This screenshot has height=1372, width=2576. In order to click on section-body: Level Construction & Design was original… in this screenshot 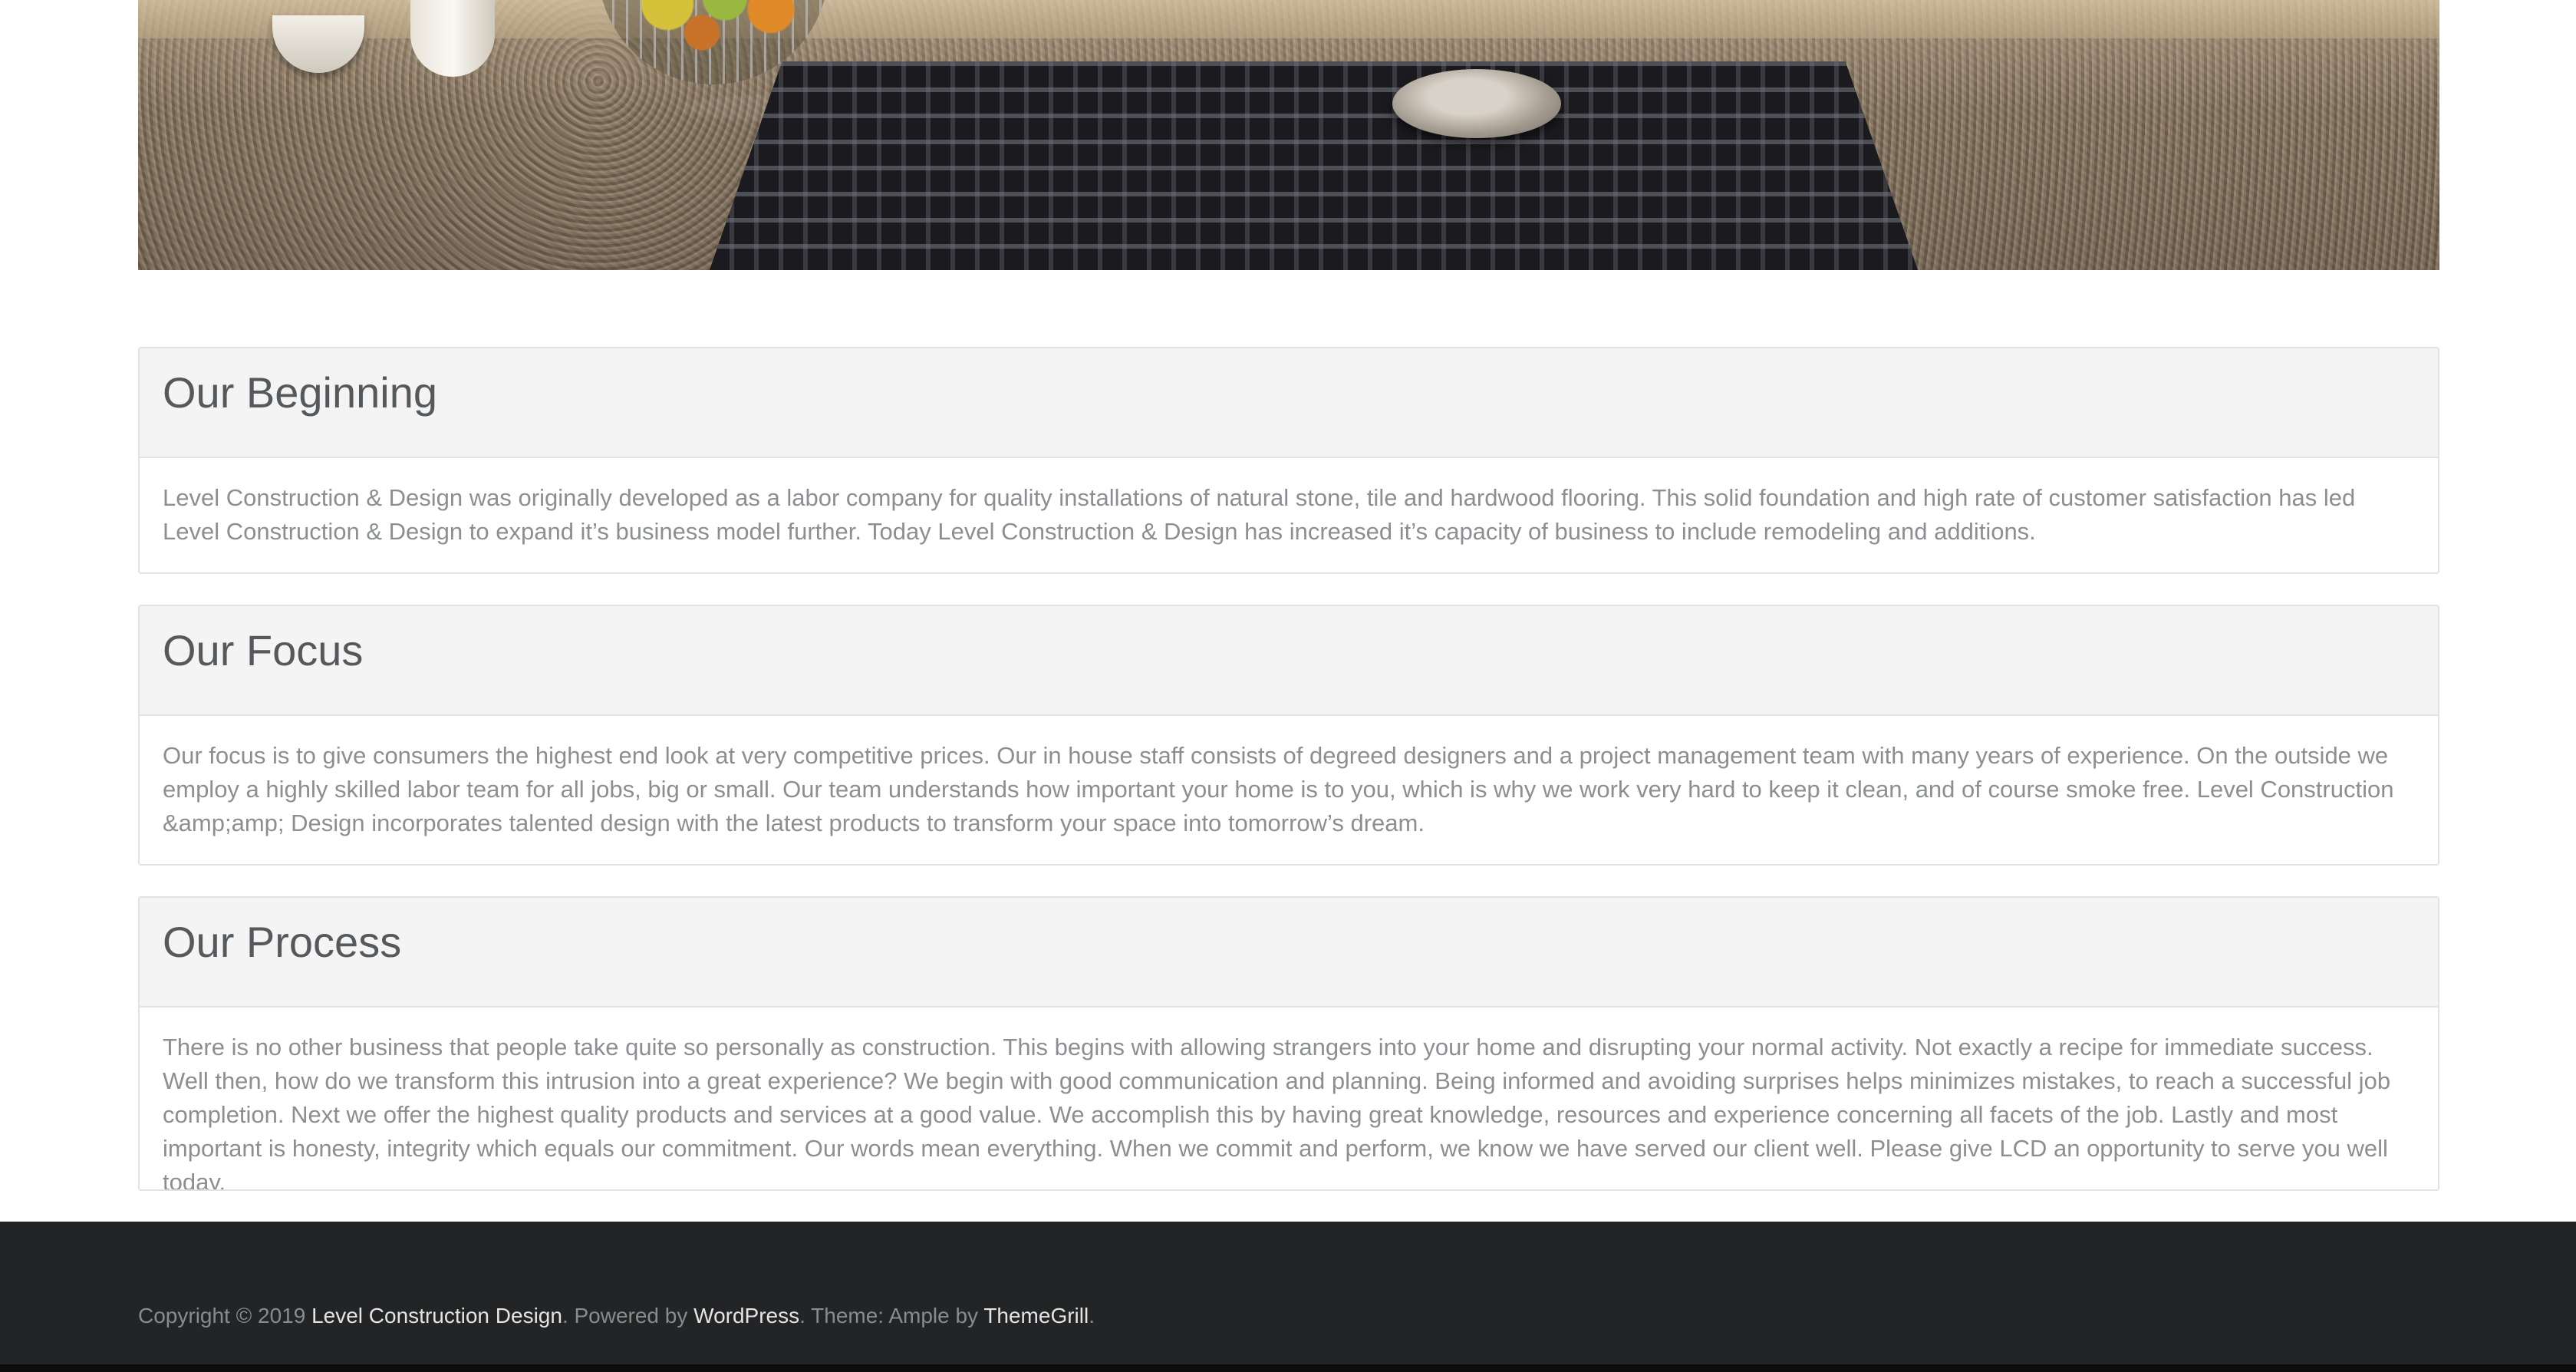, I will do `click(1289, 504)`.